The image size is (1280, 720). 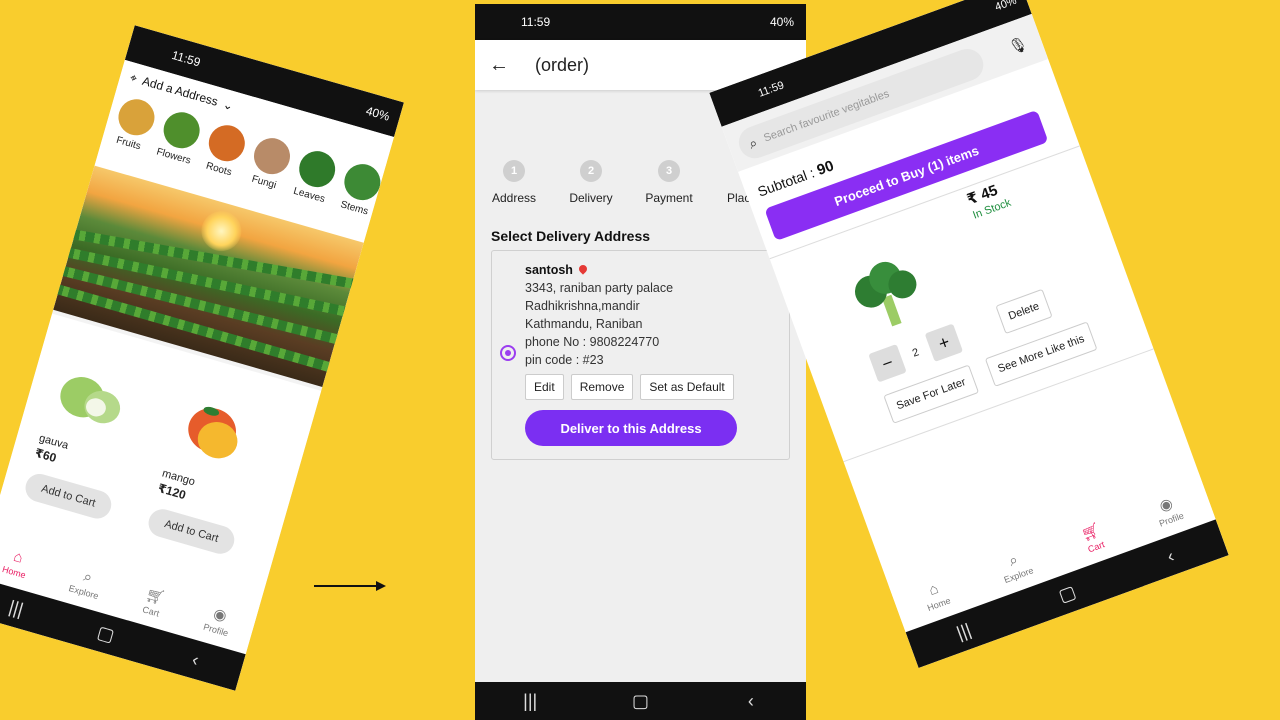 What do you see at coordinates (350, 586) in the screenshot?
I see `flow-arrow-icon` at bounding box center [350, 586].